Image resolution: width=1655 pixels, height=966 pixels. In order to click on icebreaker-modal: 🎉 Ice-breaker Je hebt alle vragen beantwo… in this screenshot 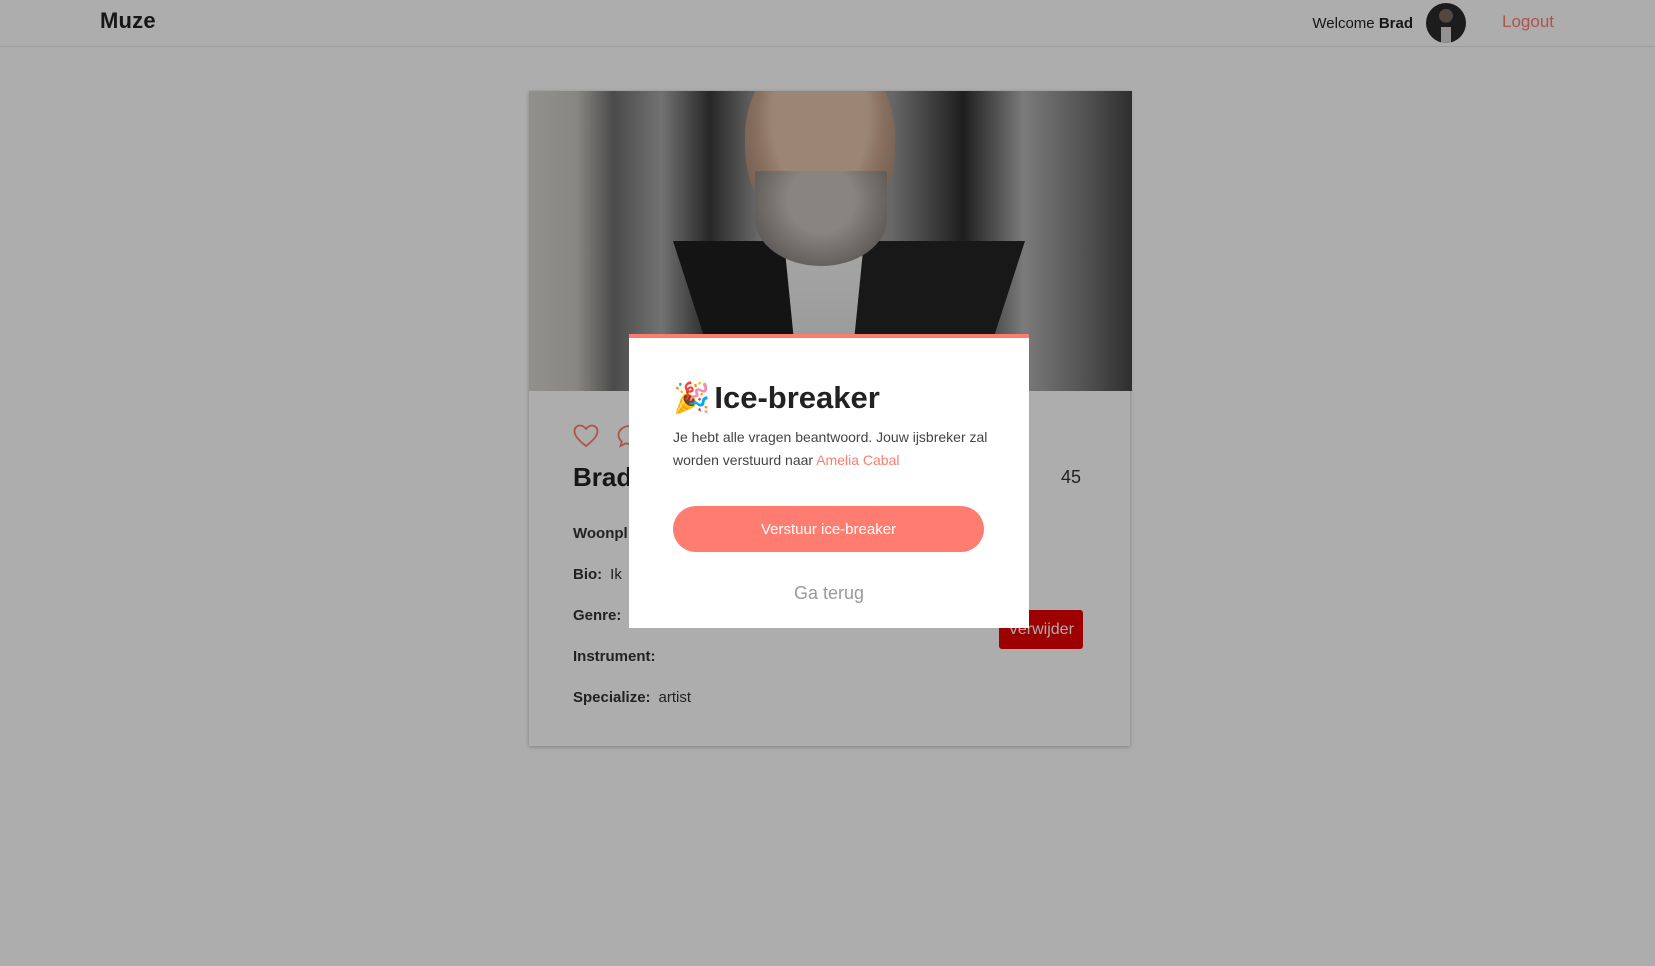, I will do `click(829, 481)`.